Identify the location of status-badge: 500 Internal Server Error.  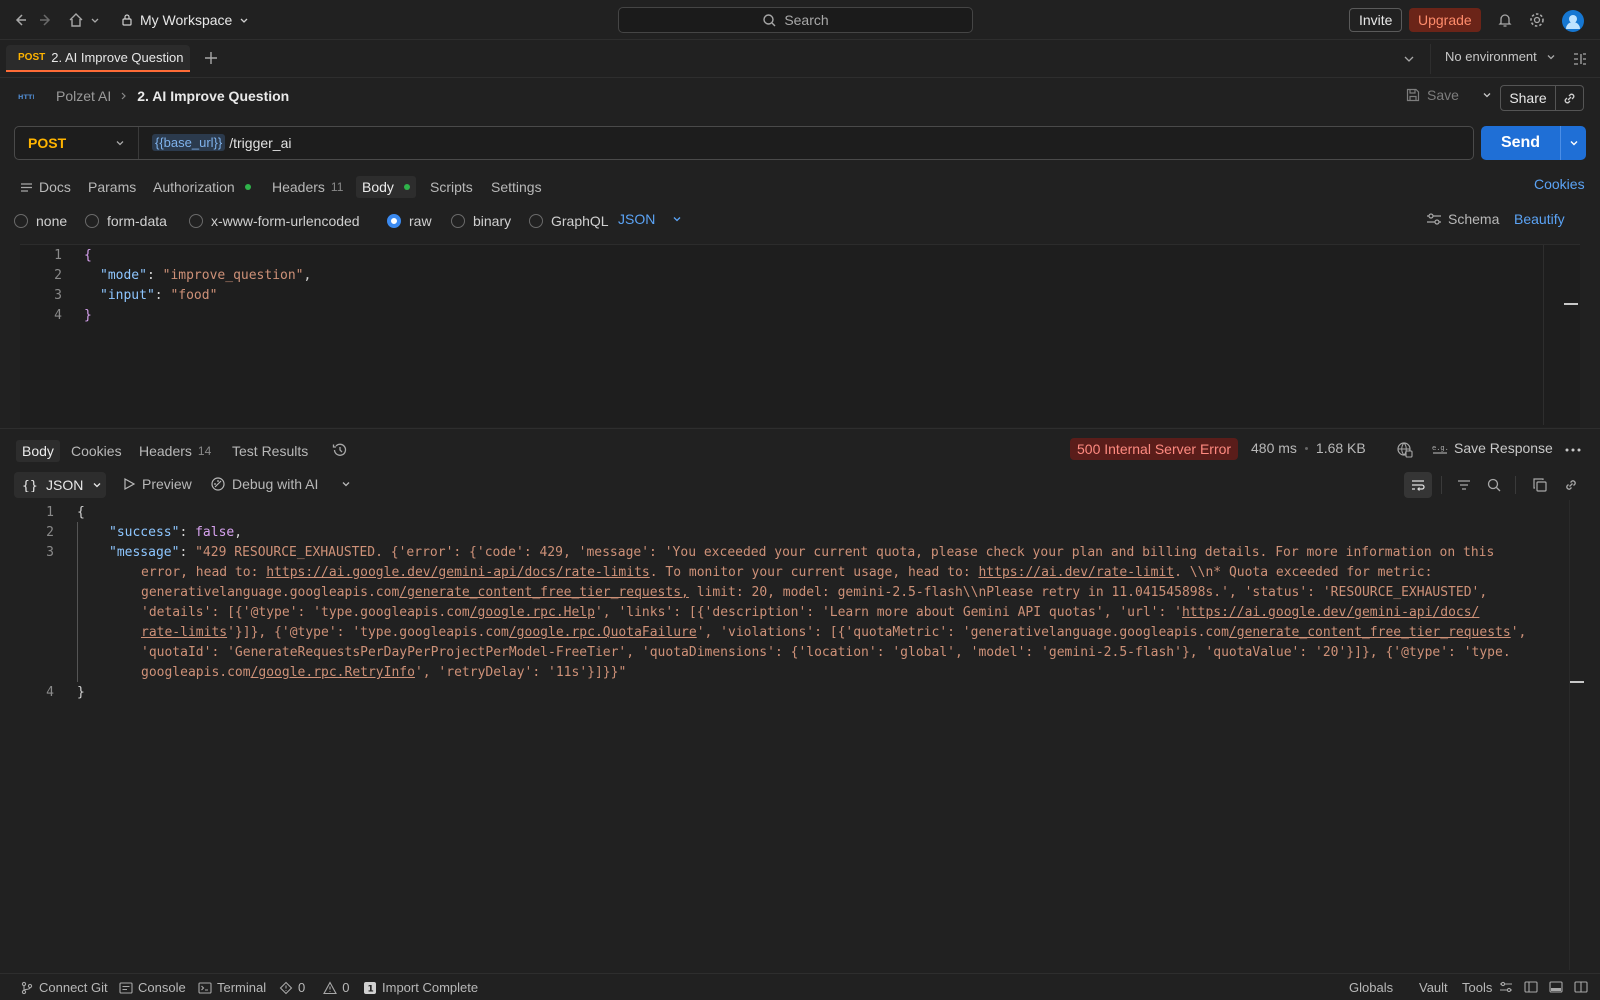
(1154, 449).